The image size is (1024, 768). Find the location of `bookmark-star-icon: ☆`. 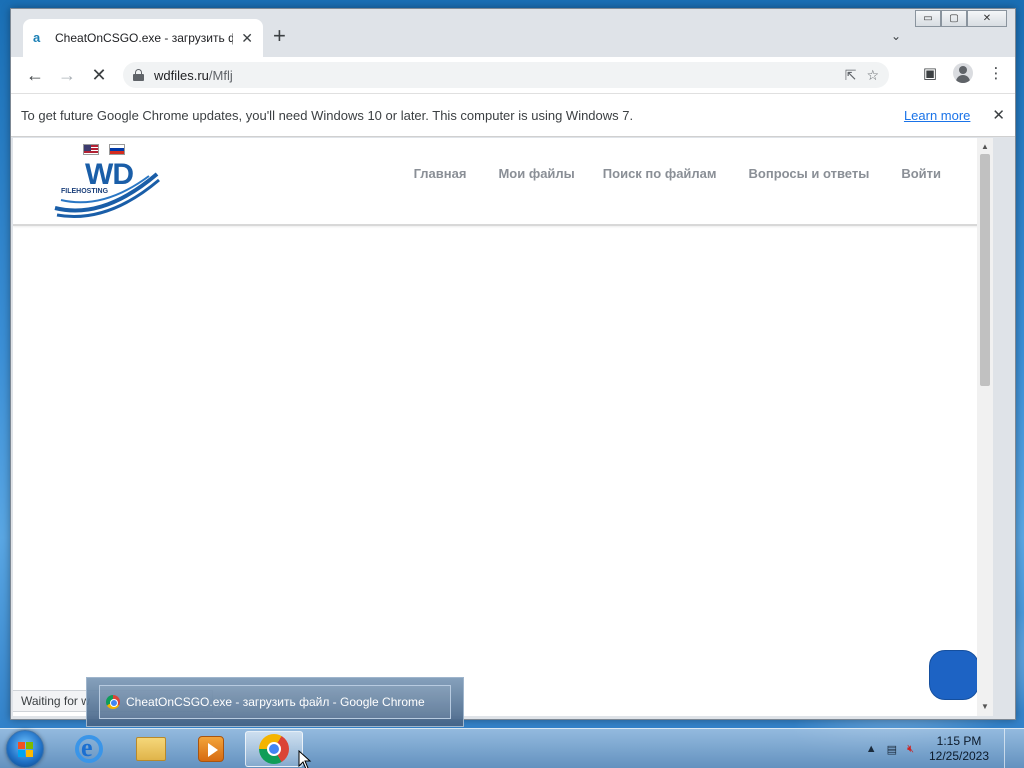

bookmark-star-icon: ☆ is located at coordinates (872, 75).